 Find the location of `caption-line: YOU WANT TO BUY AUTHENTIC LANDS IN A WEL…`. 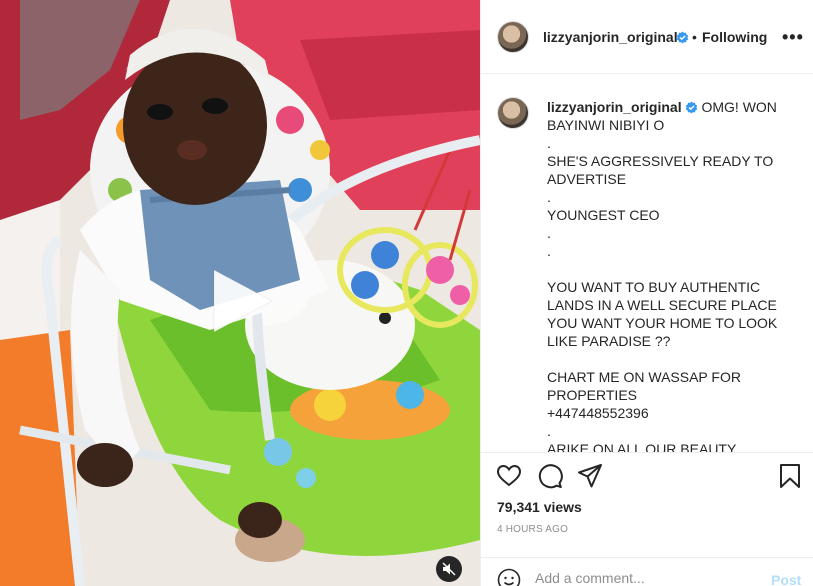

caption-line: YOU WANT TO BUY AUTHENTIC LANDS IN A WEL… is located at coordinates (664, 314).